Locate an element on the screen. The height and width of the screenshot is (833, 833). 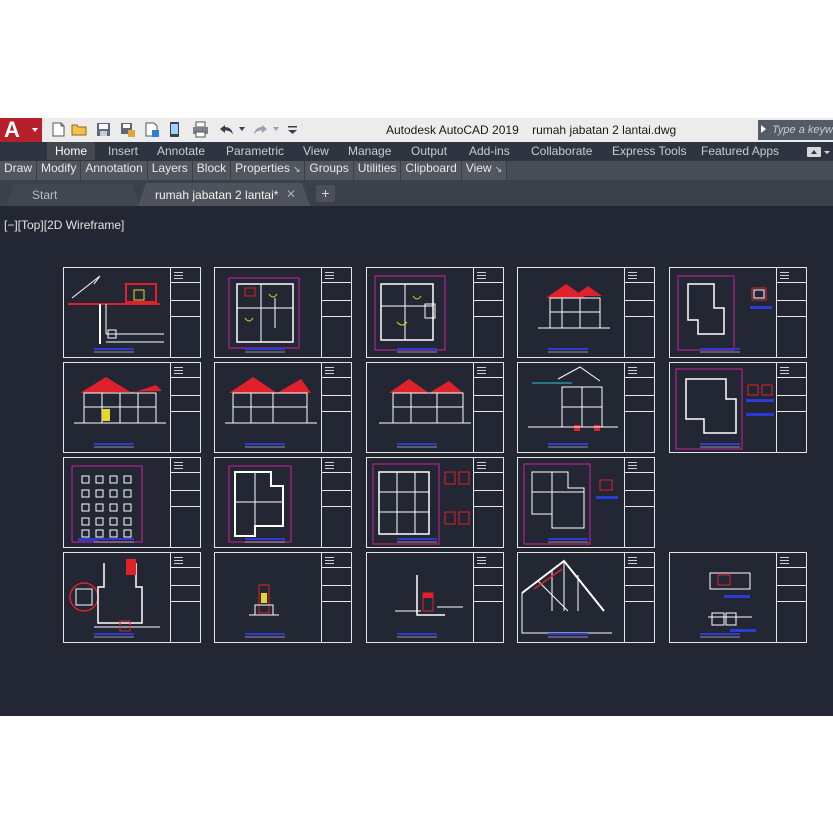
panel-clipboard: Clipboard is located at coordinates (431, 170).